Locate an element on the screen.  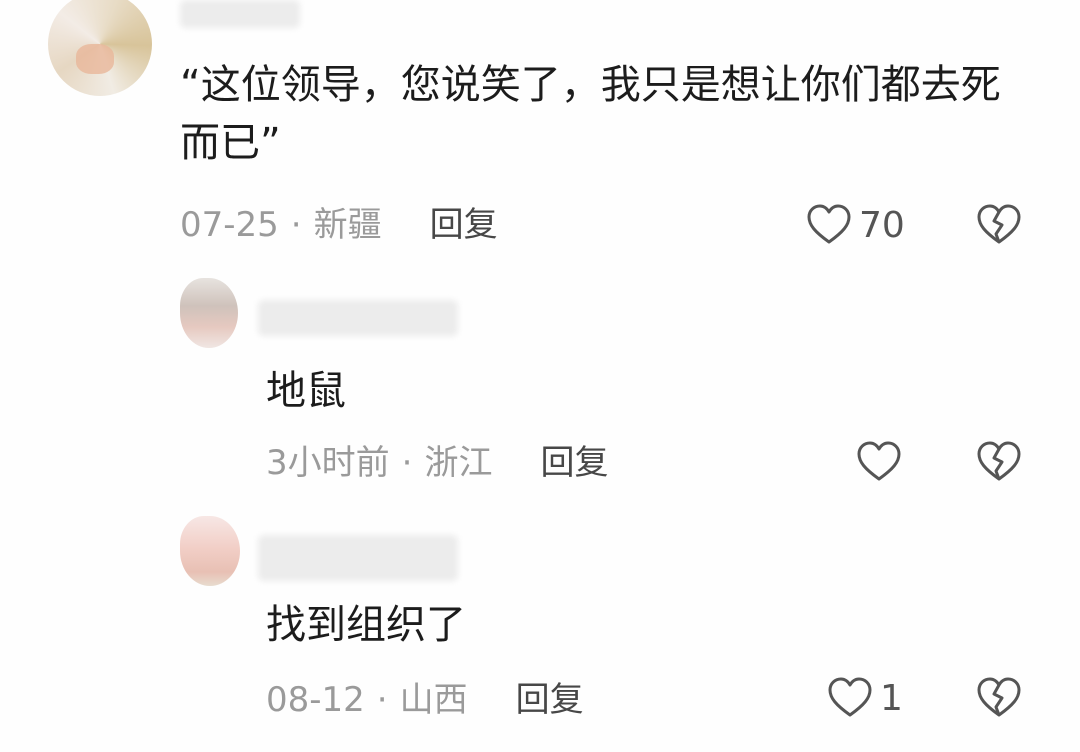
comment-date: 3小时前 is located at coordinates (328, 463).